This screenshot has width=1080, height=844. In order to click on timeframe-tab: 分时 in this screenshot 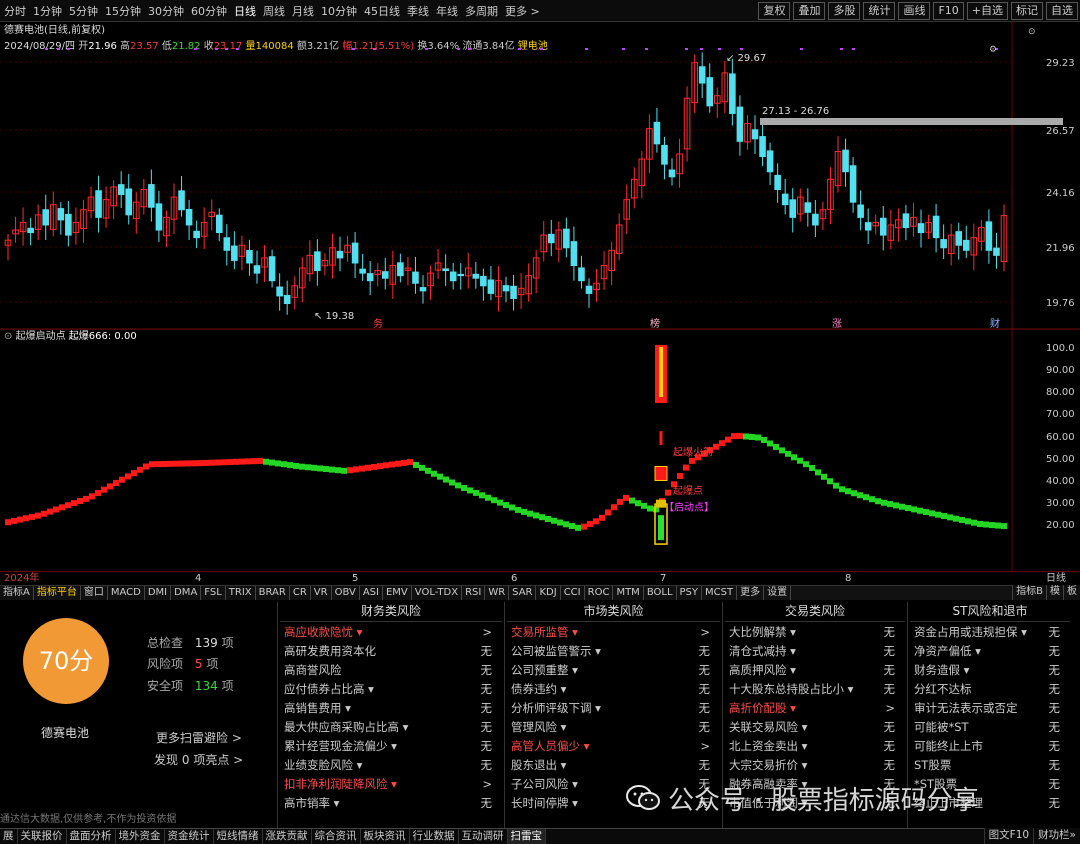, I will do `click(15, 11)`.